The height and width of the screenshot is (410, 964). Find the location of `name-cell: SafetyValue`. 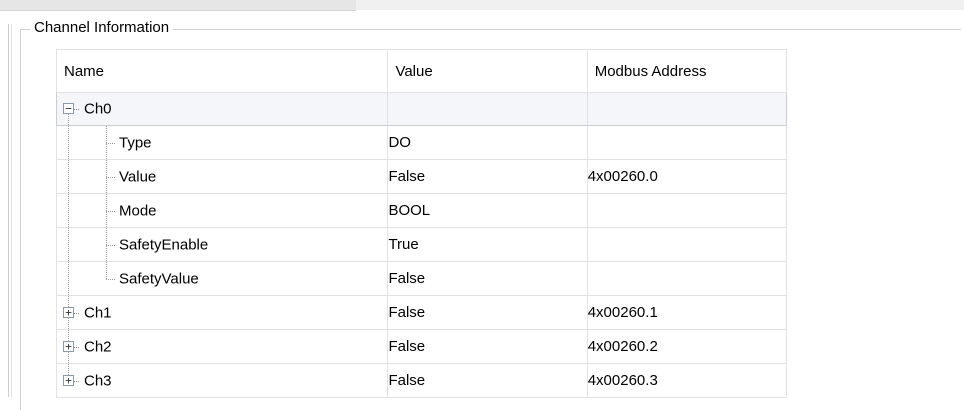

name-cell: SafetyValue is located at coordinates (222, 278).